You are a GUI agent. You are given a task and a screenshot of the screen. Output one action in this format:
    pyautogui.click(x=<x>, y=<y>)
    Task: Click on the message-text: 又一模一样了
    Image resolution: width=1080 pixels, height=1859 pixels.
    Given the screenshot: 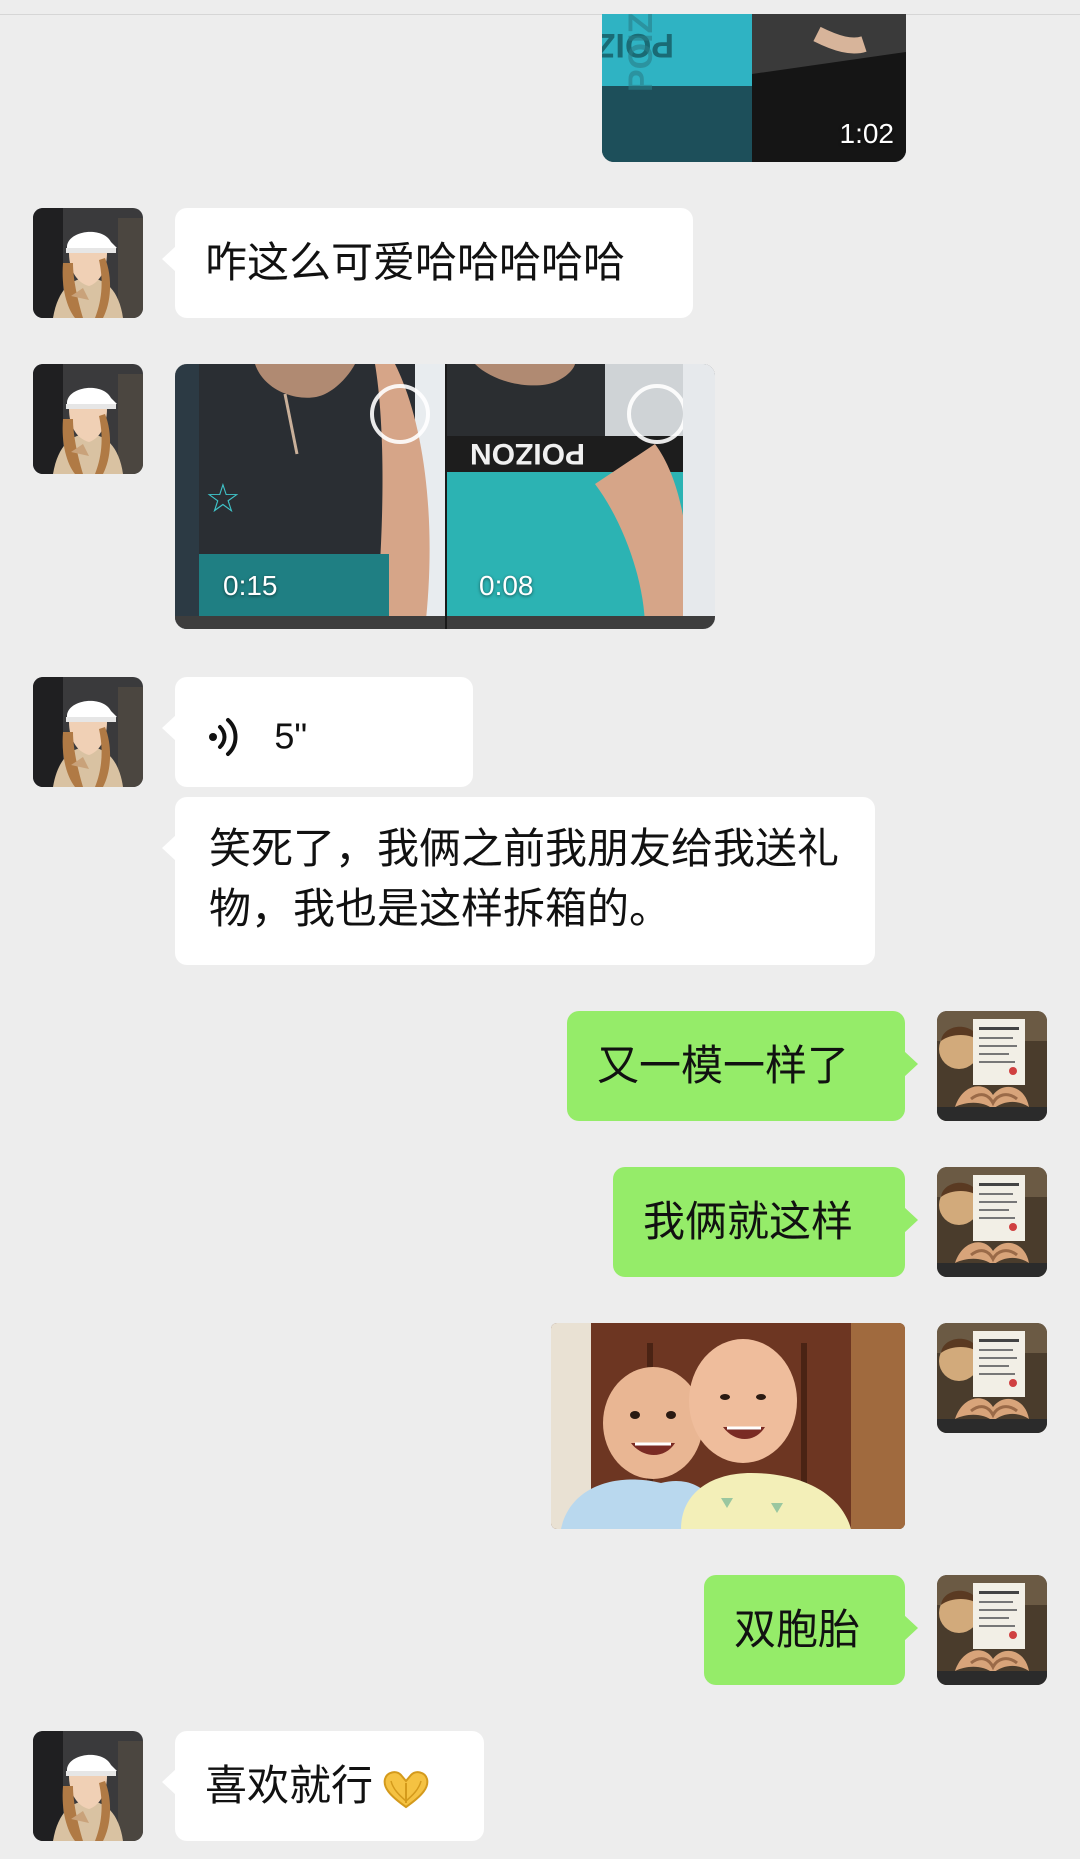 What is the action you would take?
    pyautogui.click(x=723, y=1065)
    